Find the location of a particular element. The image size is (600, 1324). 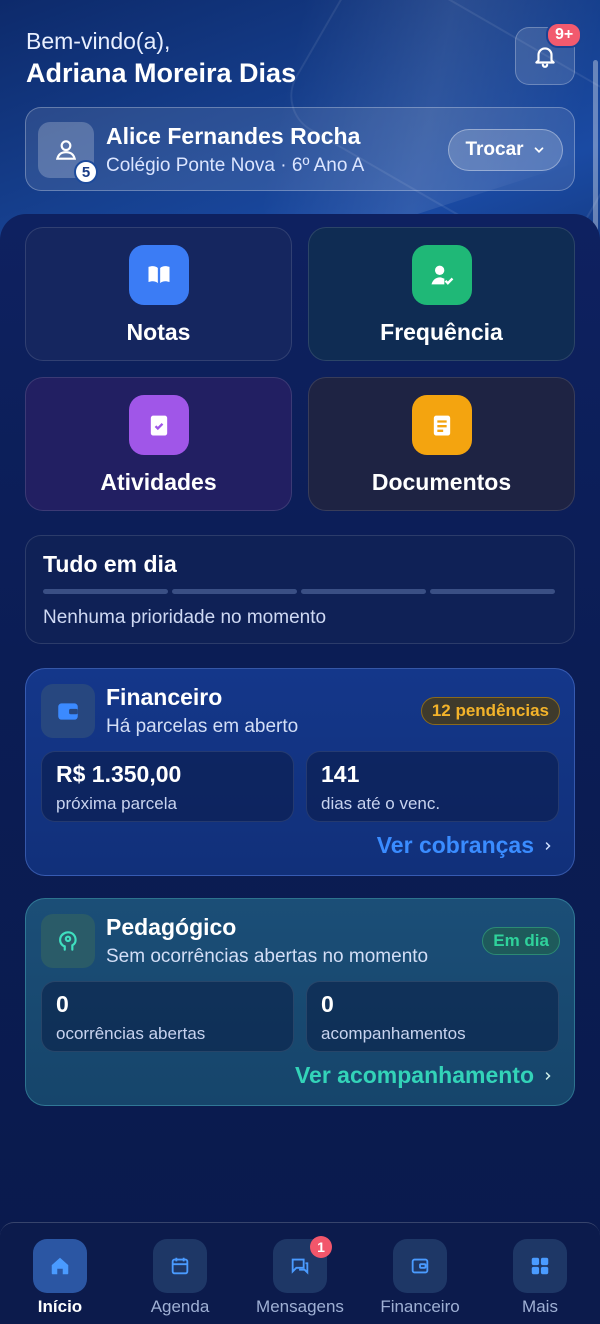

tile-label: Notas is located at coordinates (158, 332).